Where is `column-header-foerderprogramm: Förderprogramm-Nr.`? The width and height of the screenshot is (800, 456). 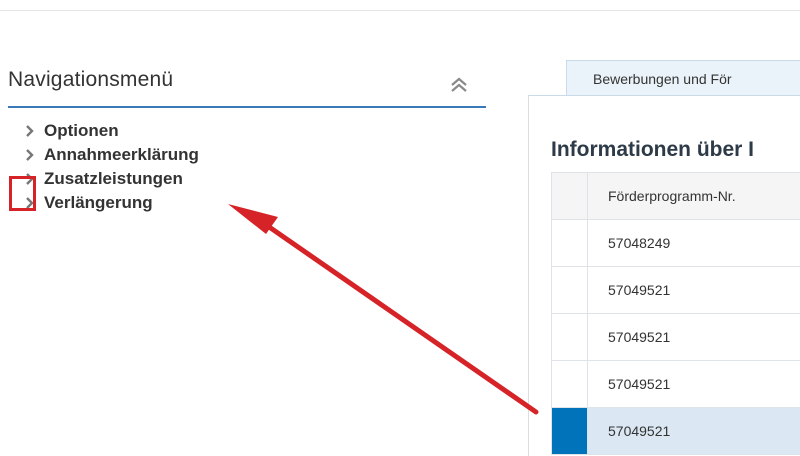
column-header-foerderprogramm: Förderprogramm-Nr. is located at coordinates (694, 196).